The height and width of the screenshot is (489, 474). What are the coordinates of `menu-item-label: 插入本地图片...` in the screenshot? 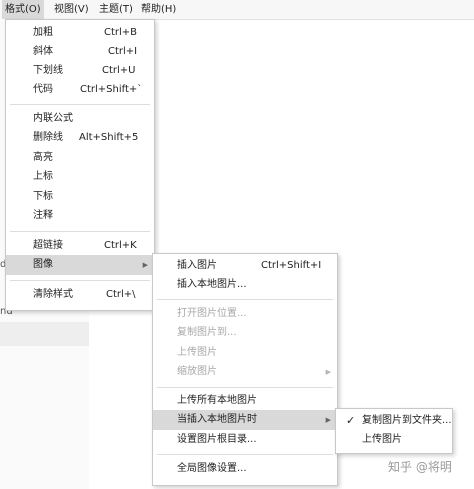 It's located at (212, 284).